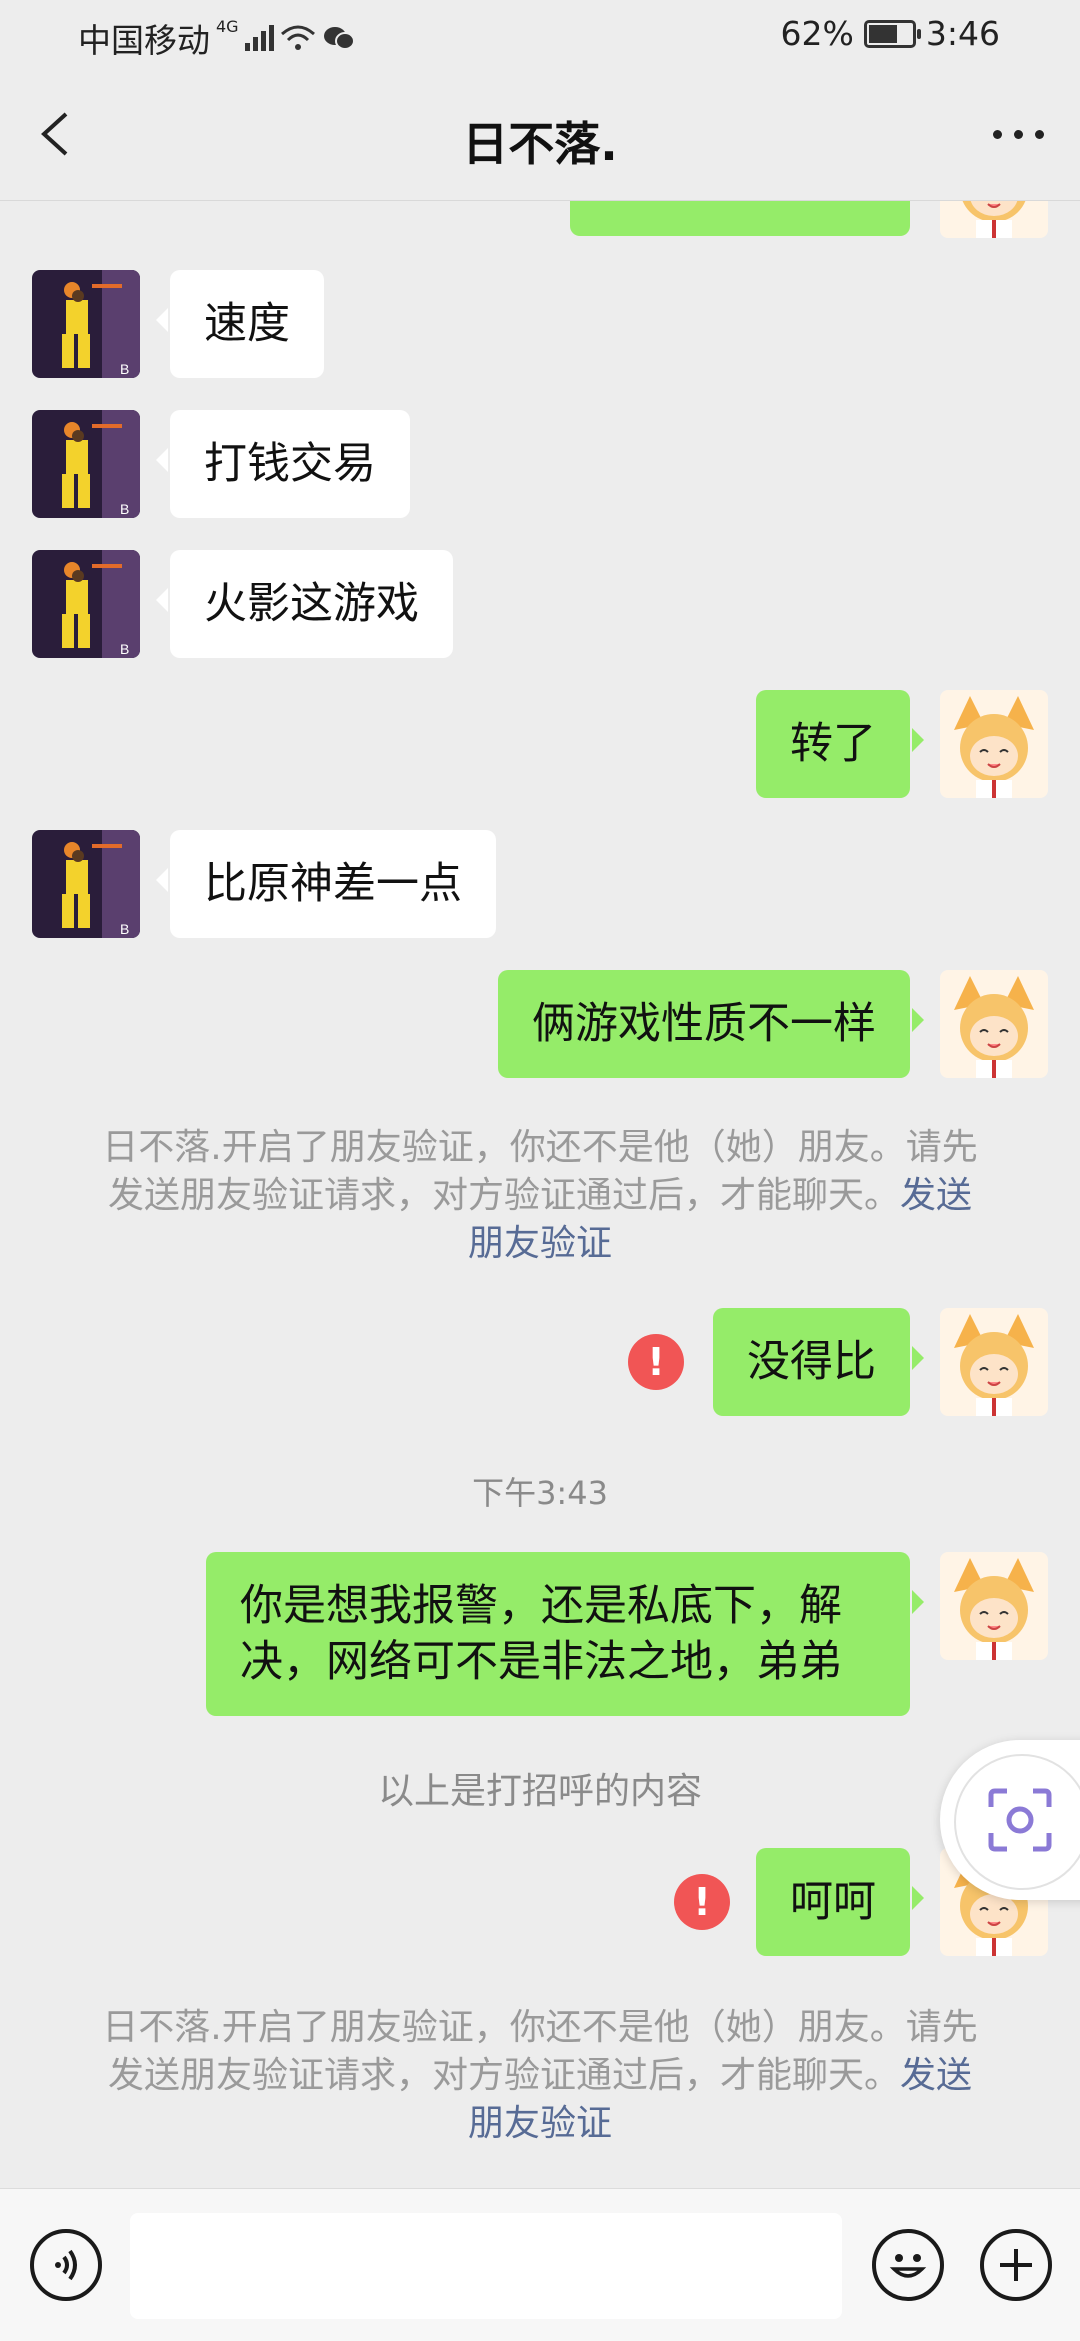 Image resolution: width=1080 pixels, height=2341 pixels. What do you see at coordinates (818, 1362) in the screenshot?
I see `message-bubble-out: 没得比` at bounding box center [818, 1362].